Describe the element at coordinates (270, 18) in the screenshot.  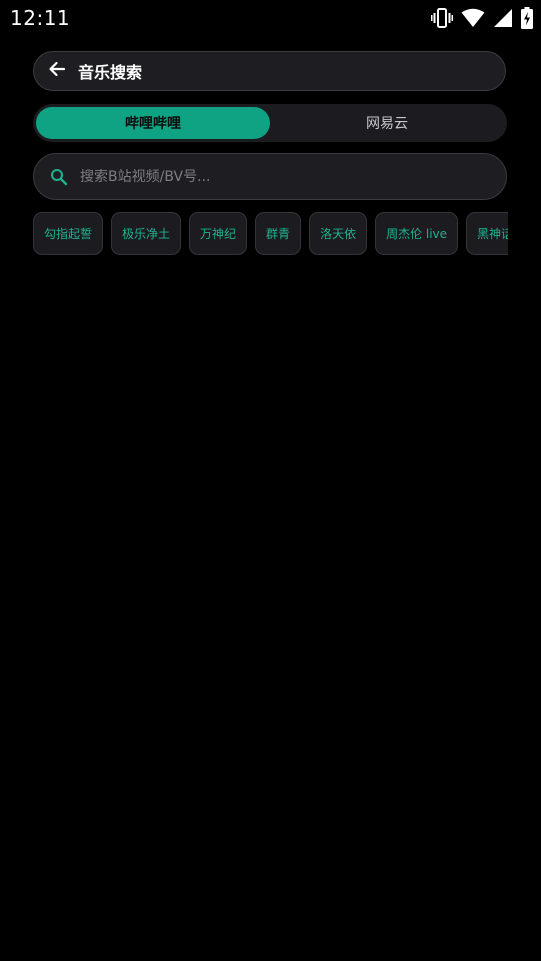
I see `status-bar: 12:11` at that location.